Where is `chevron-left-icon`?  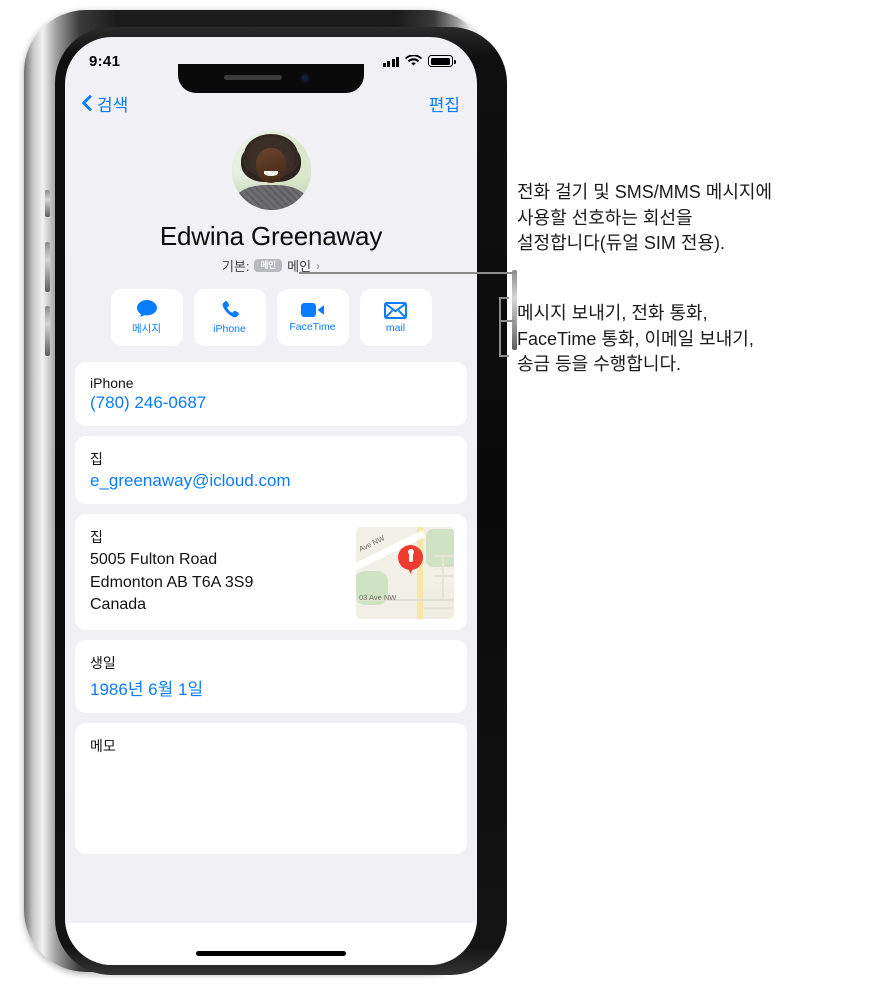
chevron-left-icon is located at coordinates (87, 103).